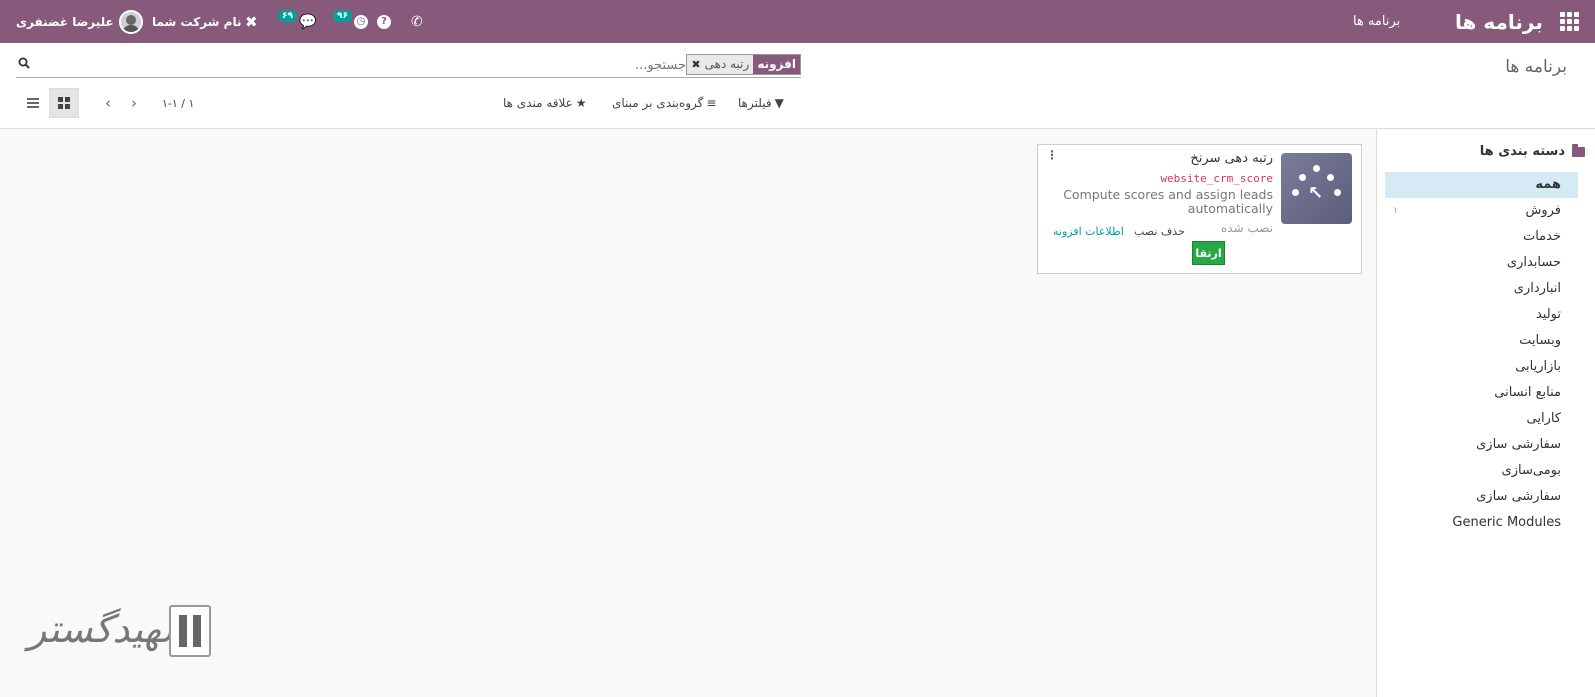 The image size is (1595, 697). Describe the element at coordinates (581, 103) in the screenshot. I see `star-icon: ★` at that location.